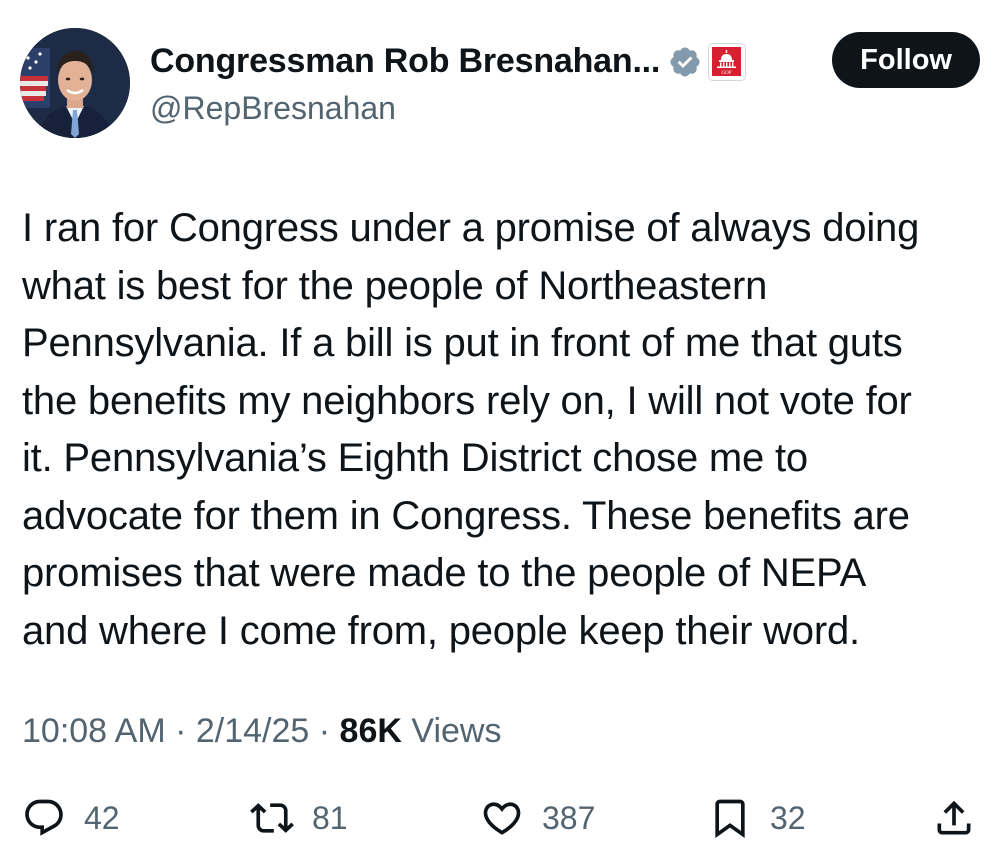 This screenshot has width=1000, height=863. What do you see at coordinates (906, 60) in the screenshot?
I see `follow-button: Follow` at bounding box center [906, 60].